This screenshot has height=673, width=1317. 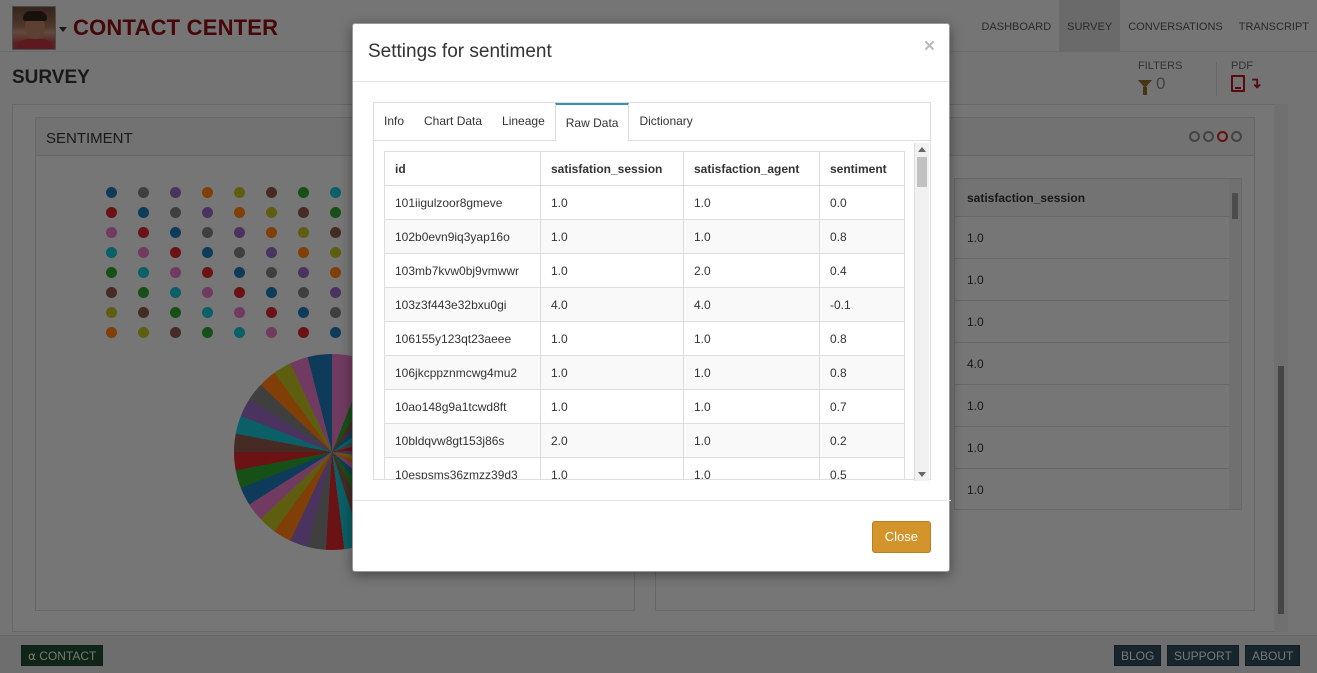 I want to click on raw-data-cell: -0.1, so click(x=862, y=304).